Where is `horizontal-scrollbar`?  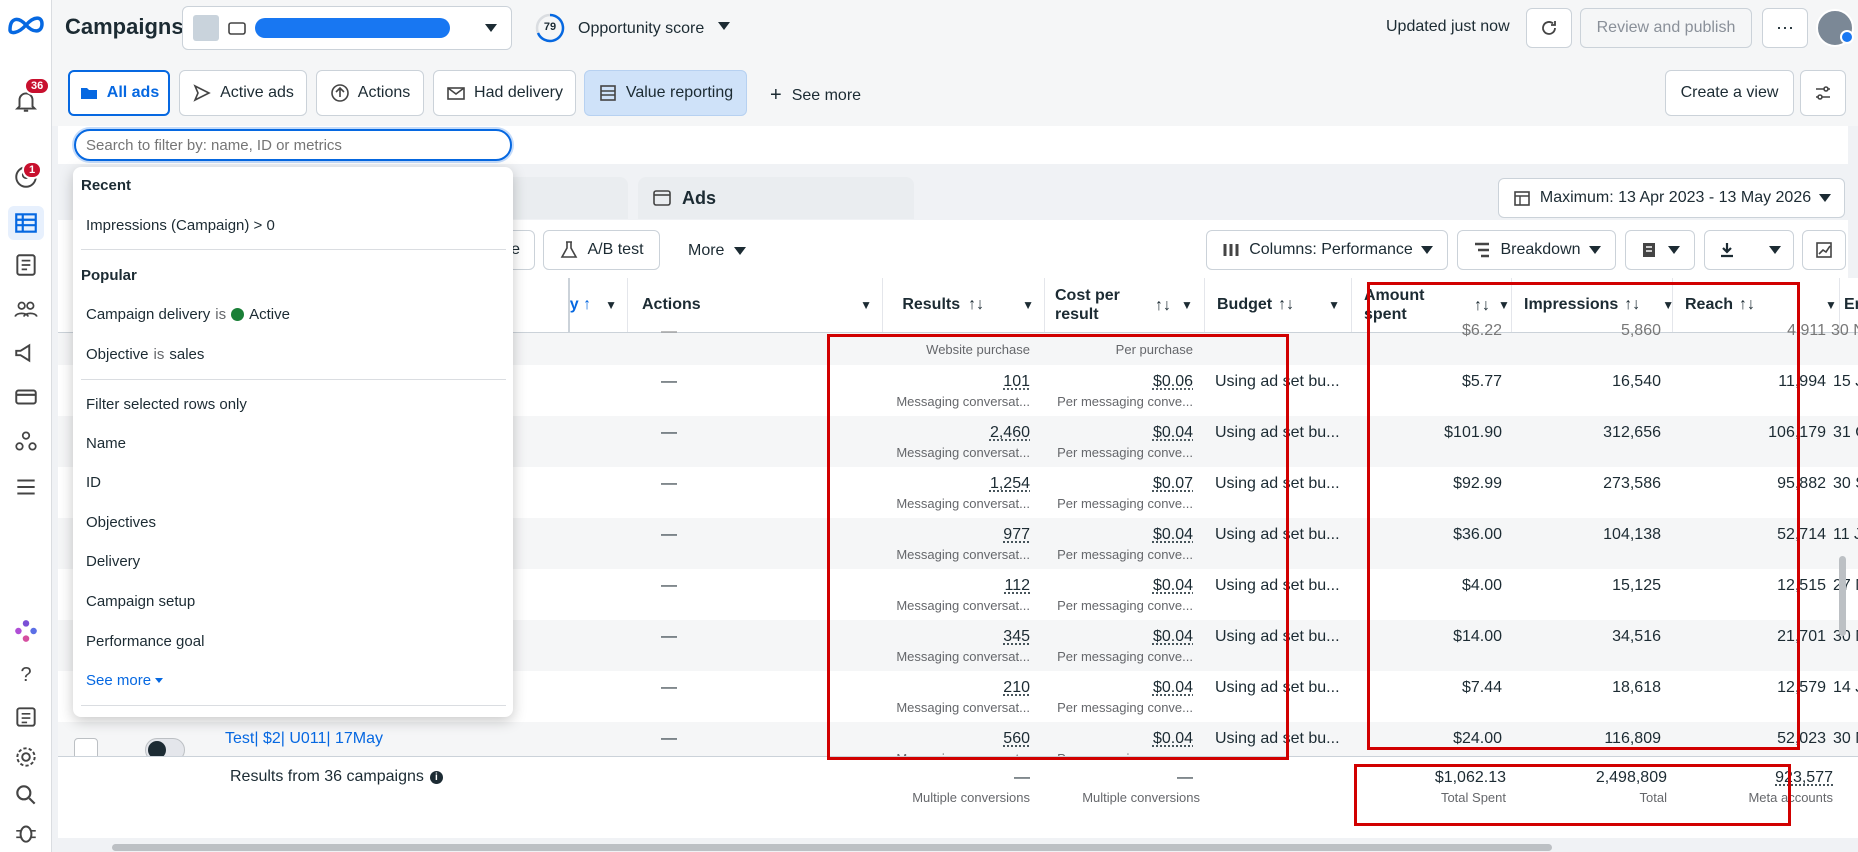 horizontal-scrollbar is located at coordinates (832, 847).